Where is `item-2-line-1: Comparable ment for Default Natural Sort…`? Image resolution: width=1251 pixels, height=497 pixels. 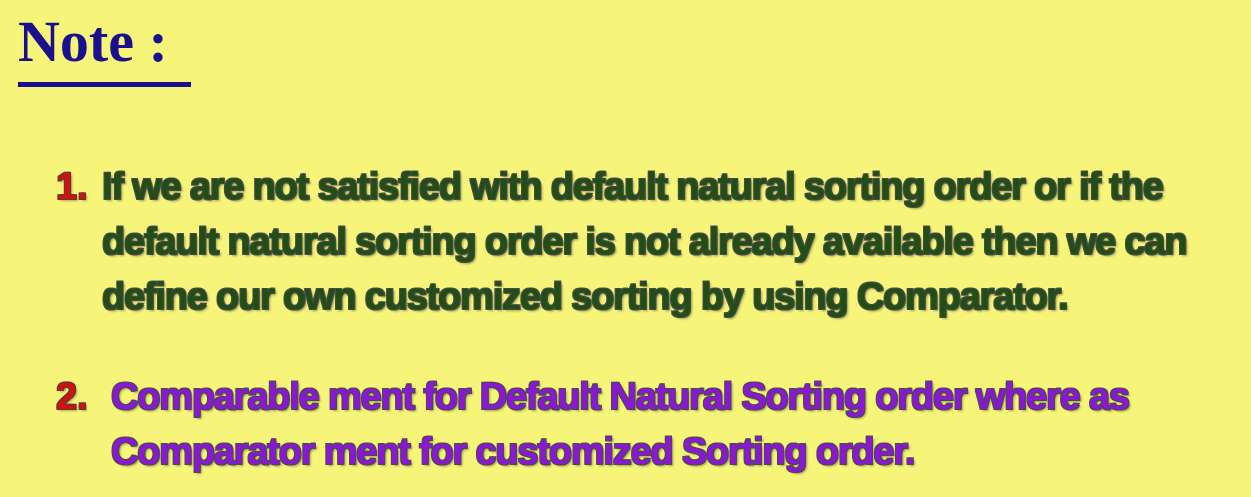
item-2-line-1: Comparable ment for Default Natural Sort… is located at coordinates (620, 397).